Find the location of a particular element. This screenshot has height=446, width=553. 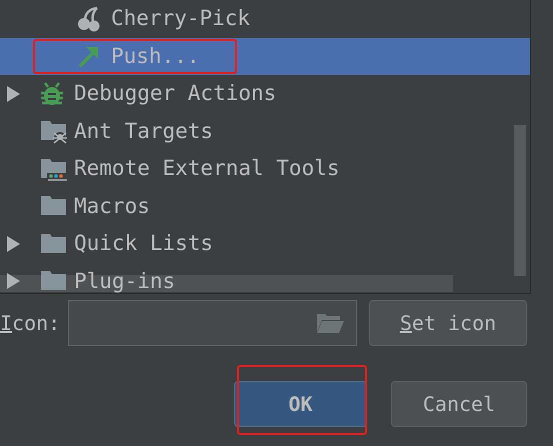

arrow-icon is located at coordinates (89, 56).